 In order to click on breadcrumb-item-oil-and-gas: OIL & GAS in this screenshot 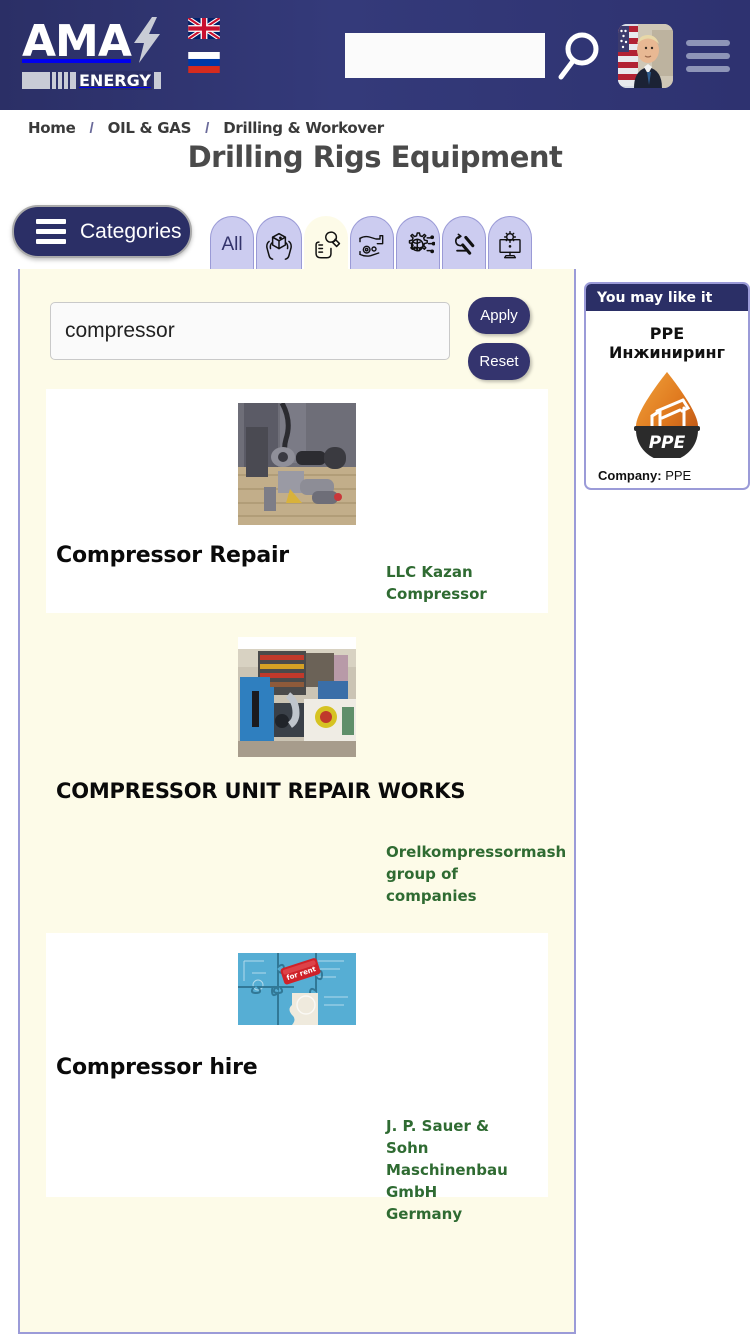, I will do `click(150, 128)`.